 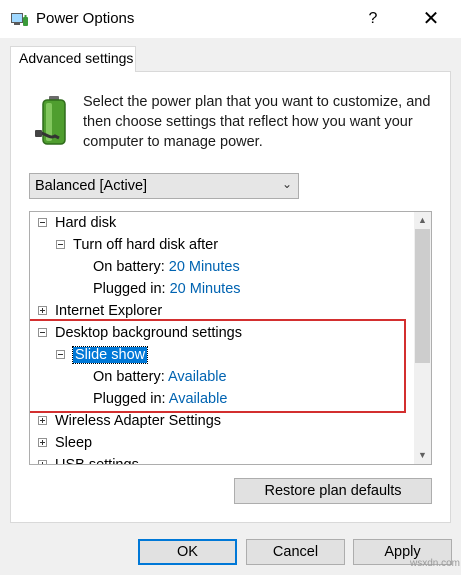 I want to click on slide-show-label: Slide show, so click(x=110, y=355).